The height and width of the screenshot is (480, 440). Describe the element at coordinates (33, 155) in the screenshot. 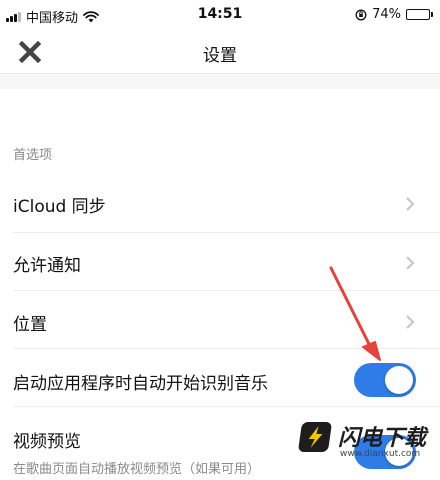

I see `section-header: 首选项` at that location.